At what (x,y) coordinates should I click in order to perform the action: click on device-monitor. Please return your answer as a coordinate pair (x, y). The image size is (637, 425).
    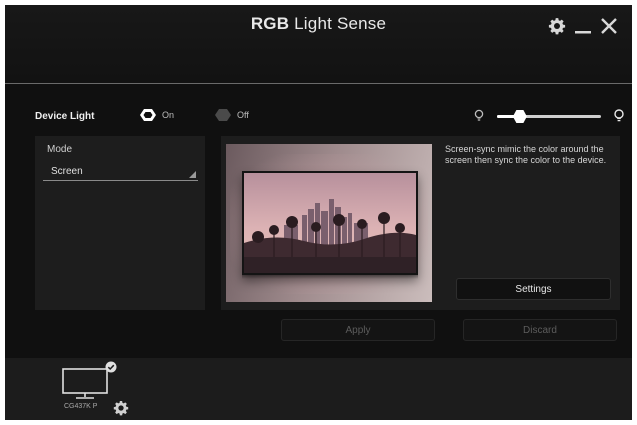
    Looking at the image, I should click on (85, 386).